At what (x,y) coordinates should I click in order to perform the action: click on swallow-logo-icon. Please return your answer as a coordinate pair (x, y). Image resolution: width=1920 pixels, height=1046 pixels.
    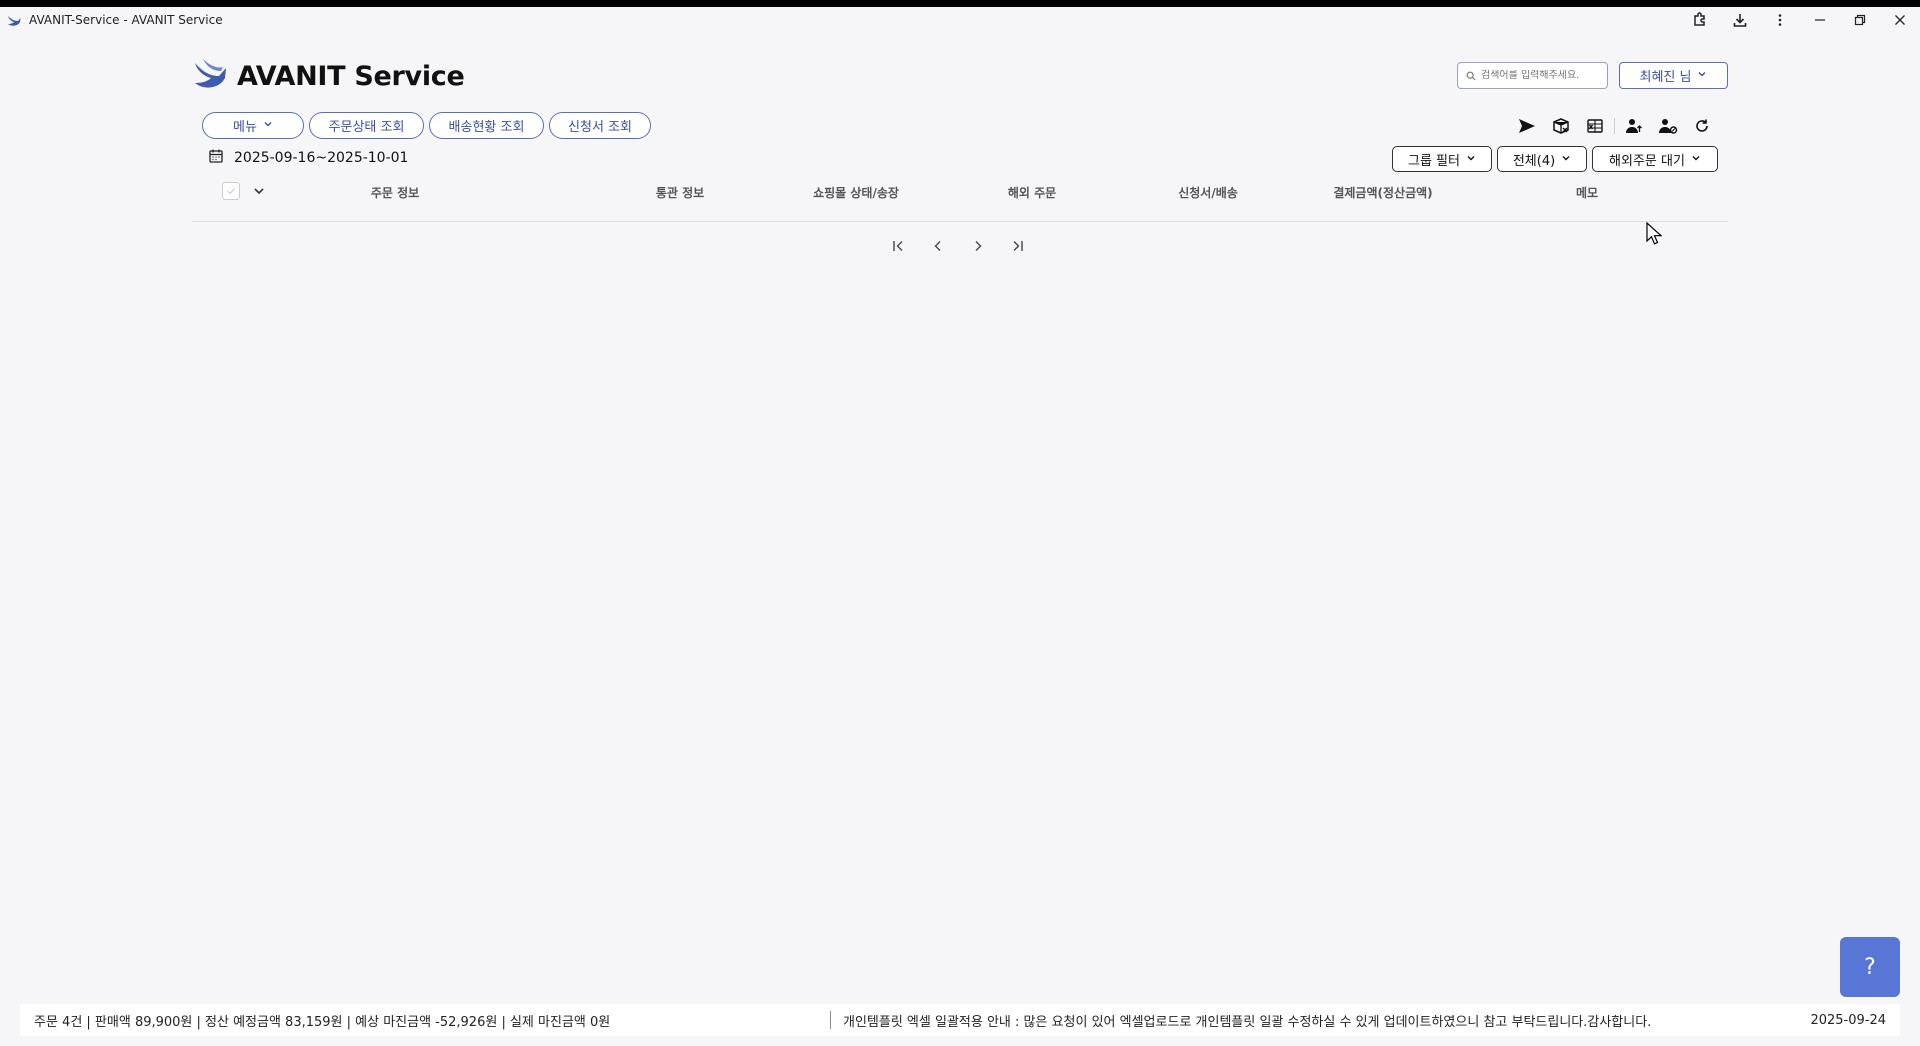
    Looking at the image, I should click on (211, 76).